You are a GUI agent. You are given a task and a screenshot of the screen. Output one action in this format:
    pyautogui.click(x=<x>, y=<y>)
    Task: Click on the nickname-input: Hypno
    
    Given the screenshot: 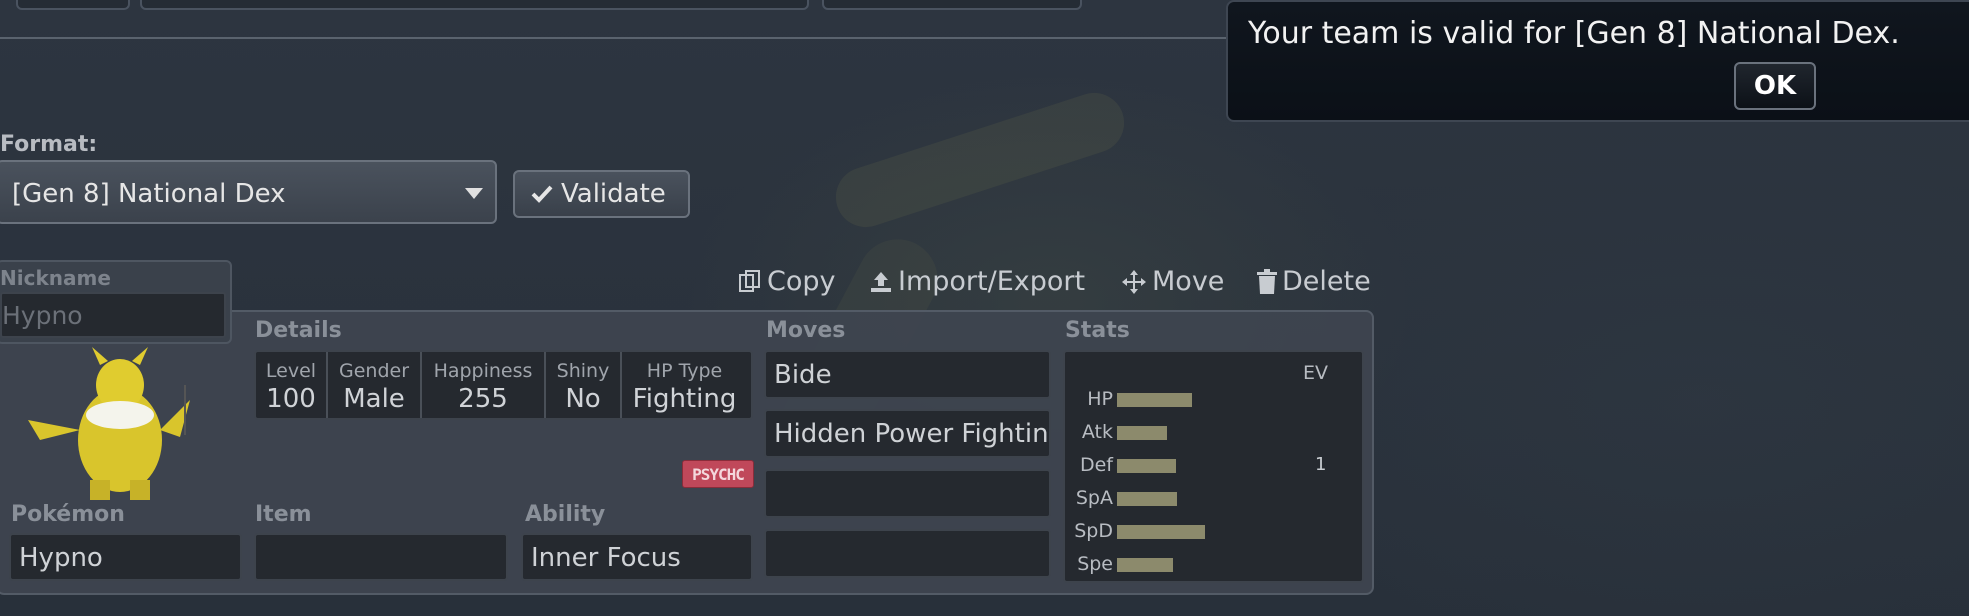 What is the action you would take?
    pyautogui.click(x=113, y=315)
    